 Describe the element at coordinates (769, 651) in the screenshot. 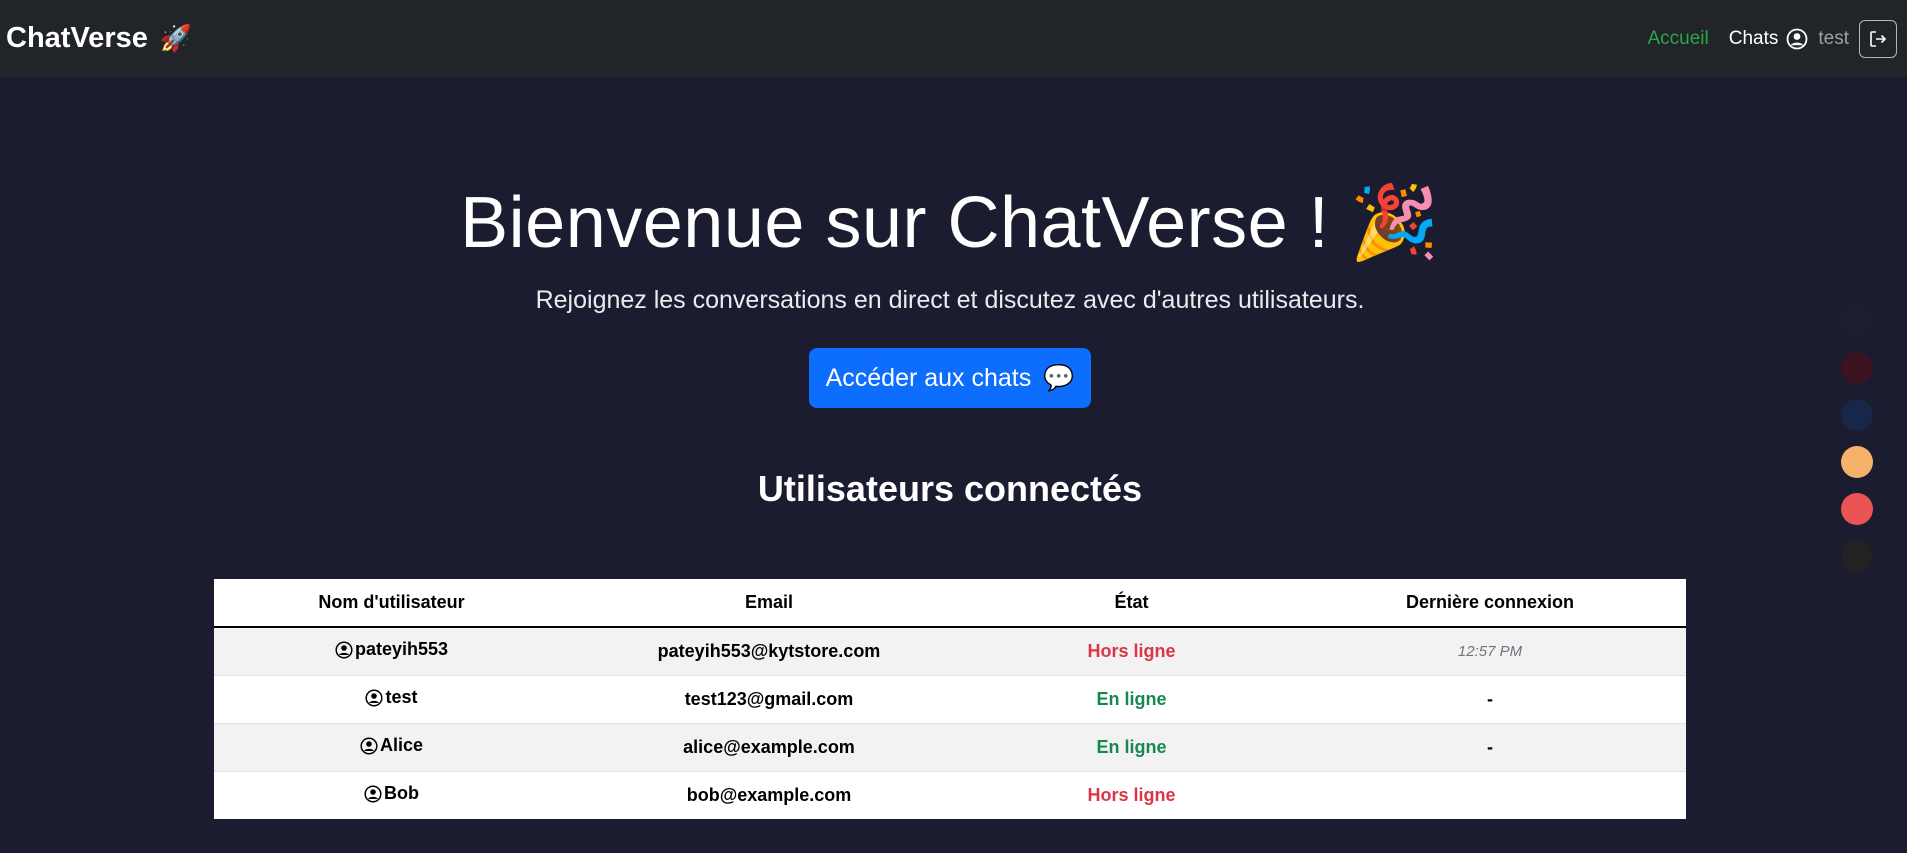

I see `cell-email: pateyih553@kytstore.com` at that location.